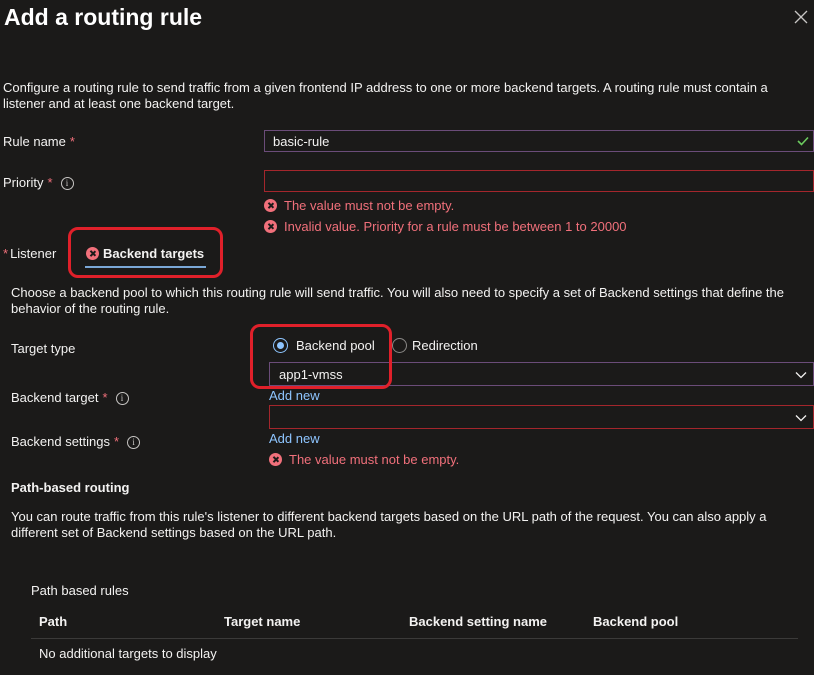 The width and height of the screenshot is (814, 675). What do you see at coordinates (445, 345) in the screenshot?
I see `radio-redirection-label: Redirection` at bounding box center [445, 345].